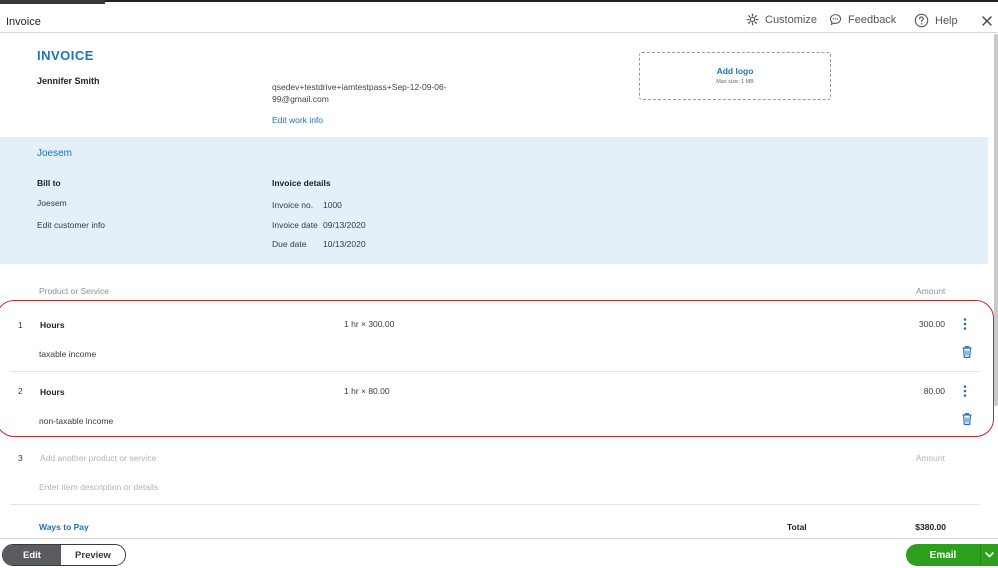 The width and height of the screenshot is (998, 568). I want to click on column-header-product: Product or Service, so click(74, 291).